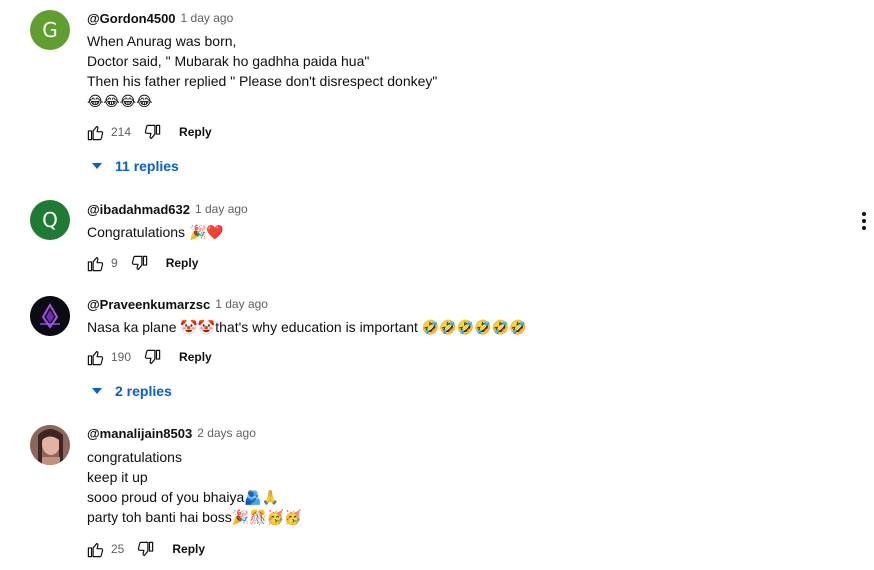 Image resolution: width=874 pixels, height=570 pixels. Describe the element at coordinates (120, 101) in the screenshot. I see `comment-line: 😂😂😂😂` at that location.